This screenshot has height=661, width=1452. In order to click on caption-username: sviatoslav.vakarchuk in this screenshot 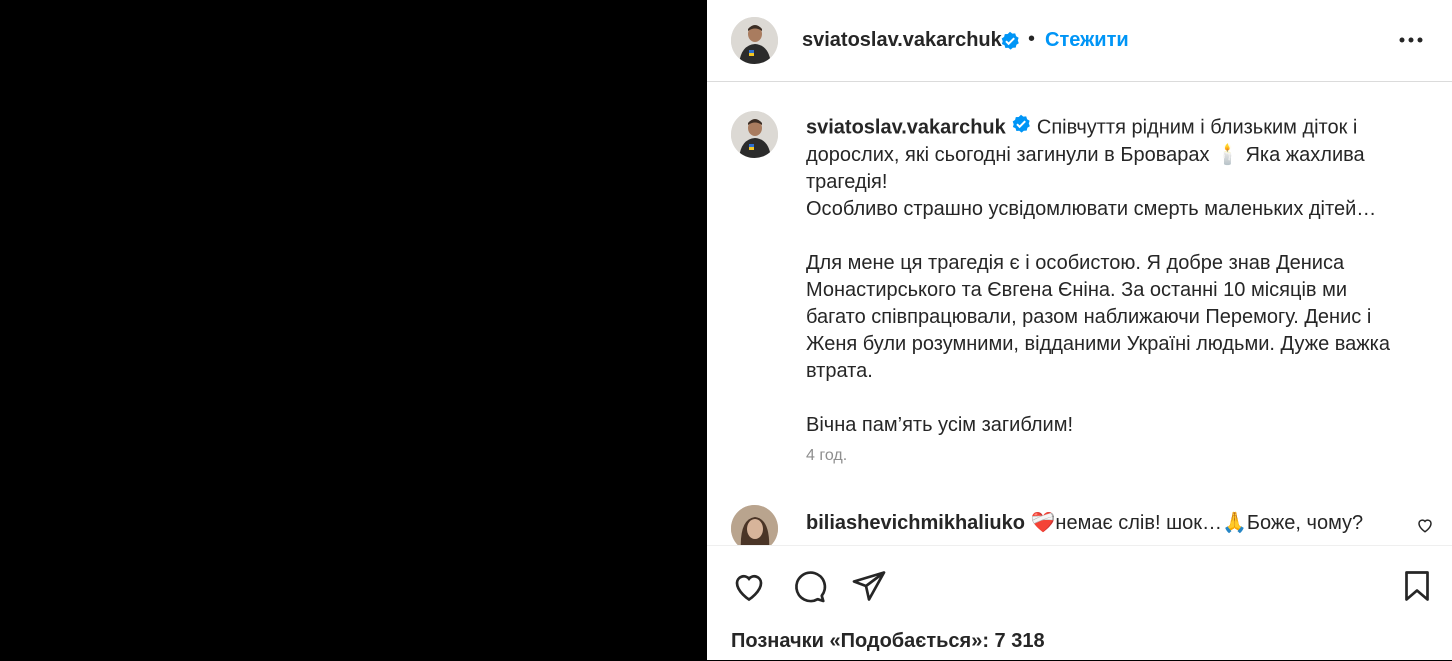, I will do `click(906, 127)`.